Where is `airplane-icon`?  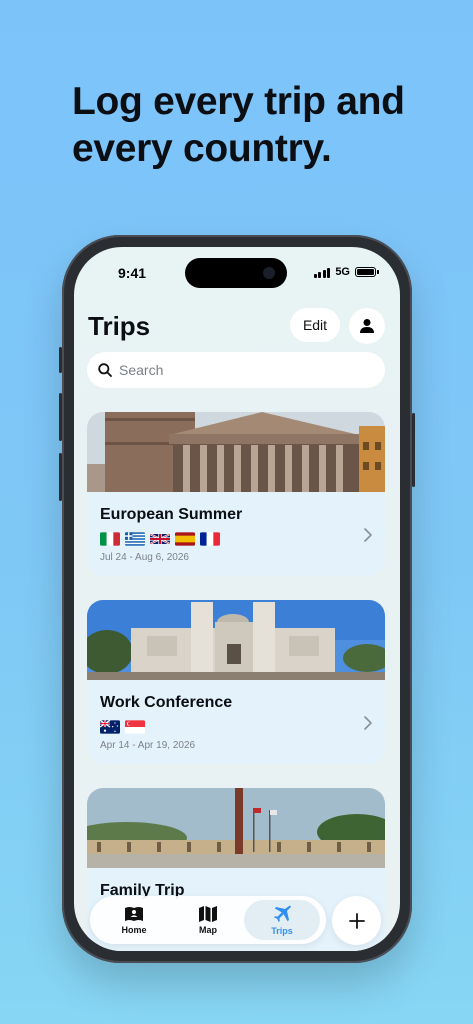
airplane-icon is located at coordinates (282, 913).